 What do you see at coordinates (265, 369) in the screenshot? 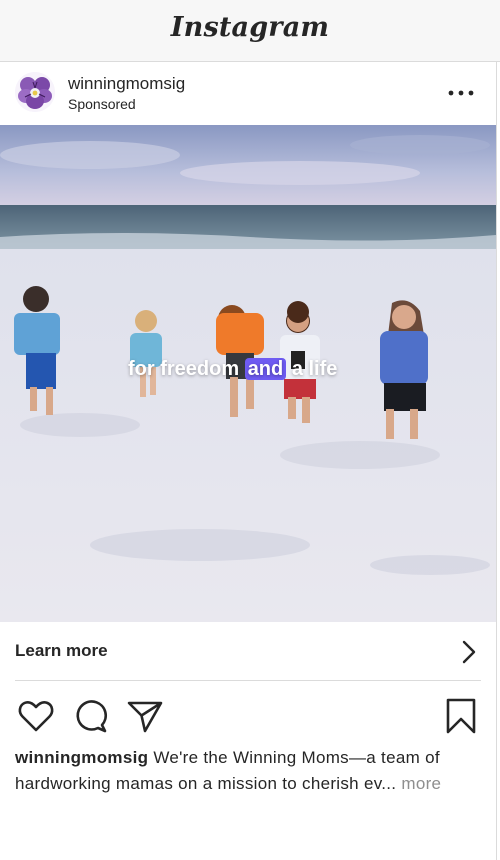
I see `caption-highlight: and` at bounding box center [265, 369].